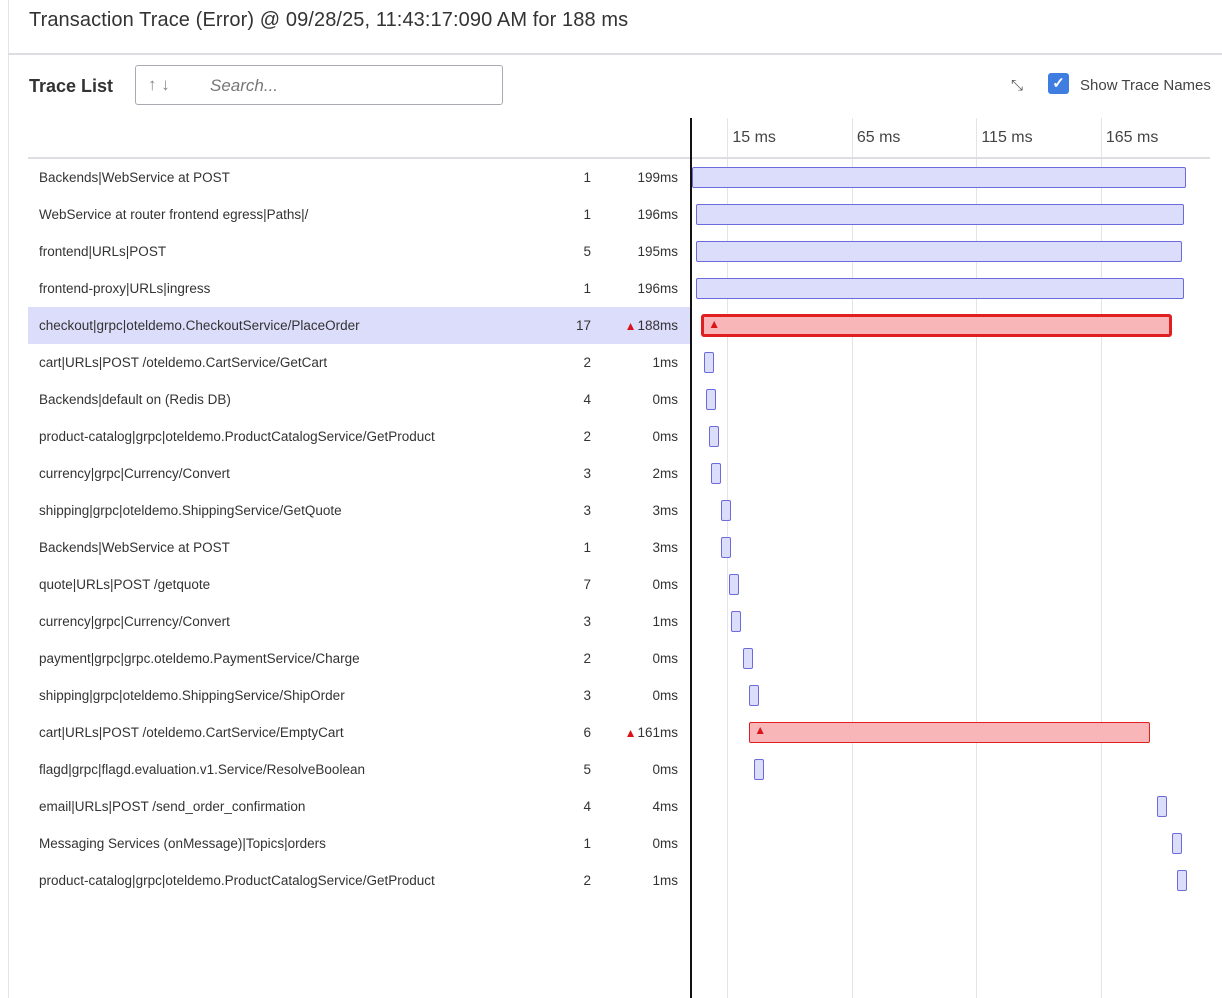  I want to click on trace-duration: 195ms, so click(657, 251).